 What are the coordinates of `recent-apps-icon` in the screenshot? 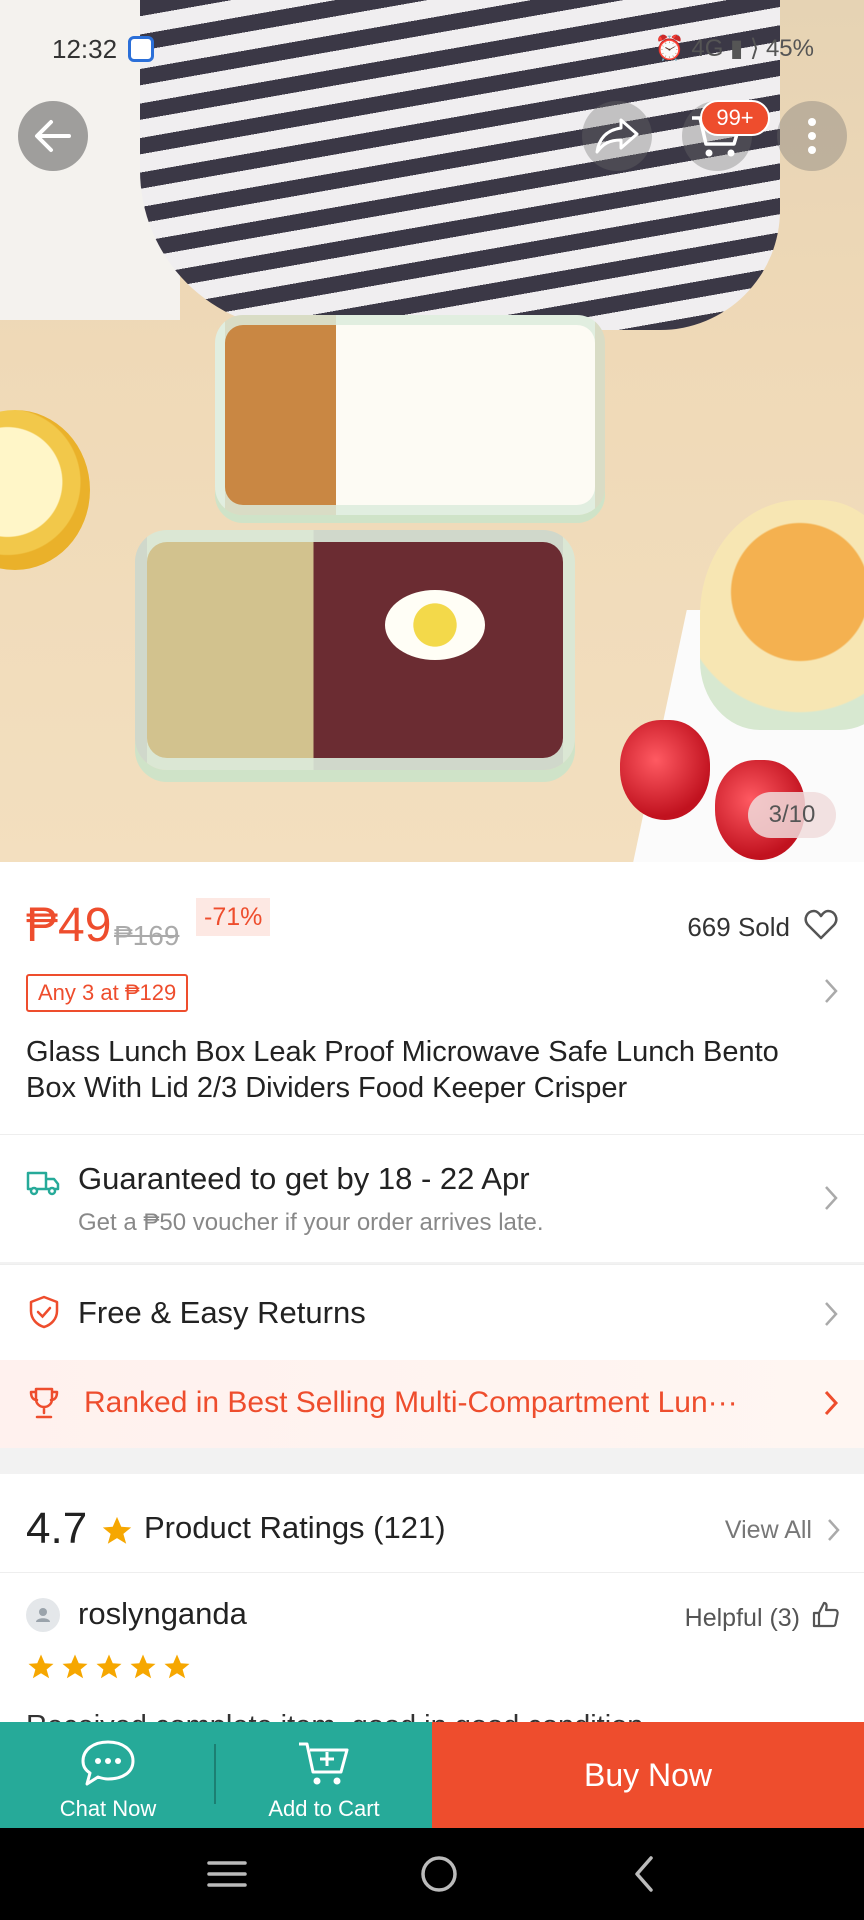 It's located at (227, 1874).